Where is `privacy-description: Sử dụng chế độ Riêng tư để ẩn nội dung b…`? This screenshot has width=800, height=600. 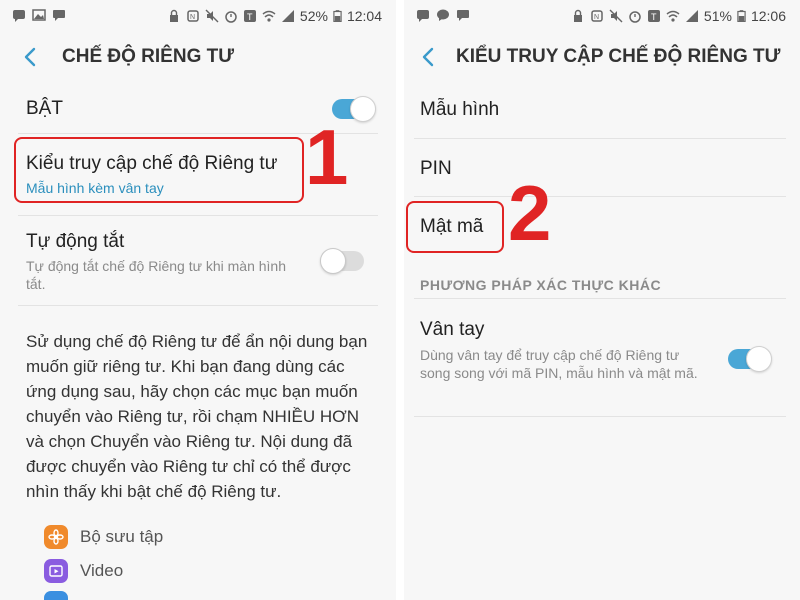
privacy-description: Sử dụng chế độ Riêng tư để ẩn nội dung b… is located at coordinates (197, 416).